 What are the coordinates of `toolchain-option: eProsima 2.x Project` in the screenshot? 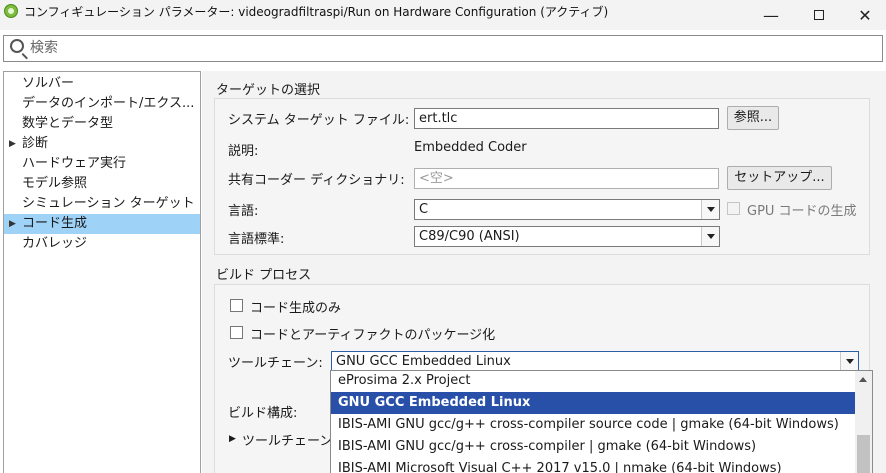 It's located at (593, 381).